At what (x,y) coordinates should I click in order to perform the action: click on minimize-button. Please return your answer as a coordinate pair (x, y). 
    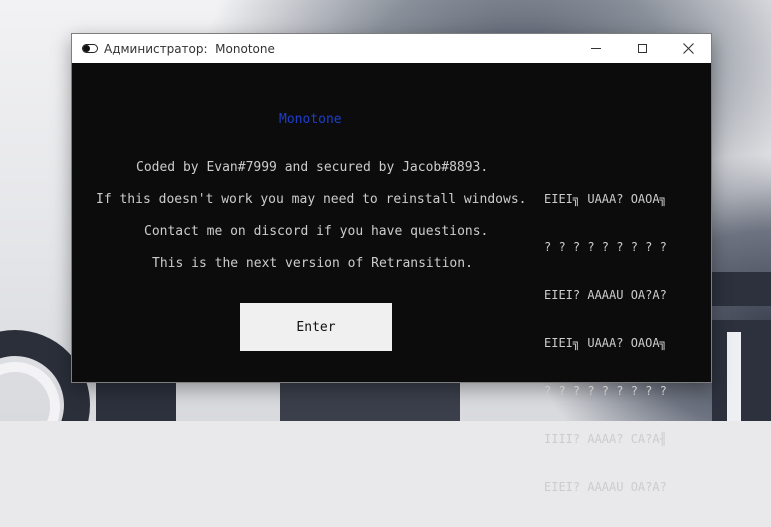
    Looking at the image, I should click on (596, 48).